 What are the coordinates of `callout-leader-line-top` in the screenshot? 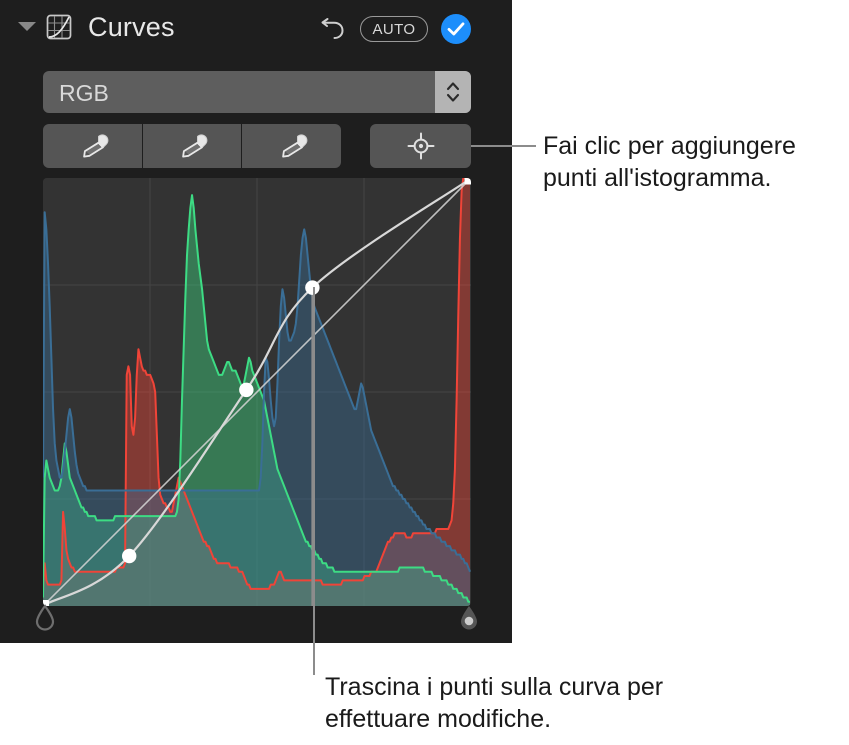 It's located at (503, 146).